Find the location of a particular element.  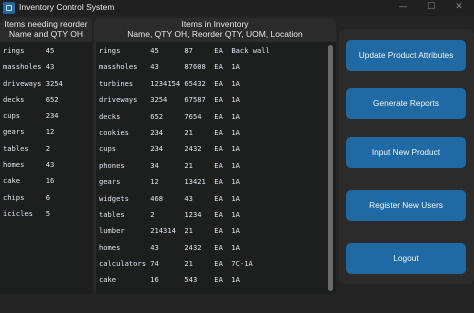

list-item: driveways 3254 67587 EA 1A is located at coordinates (184, 103).